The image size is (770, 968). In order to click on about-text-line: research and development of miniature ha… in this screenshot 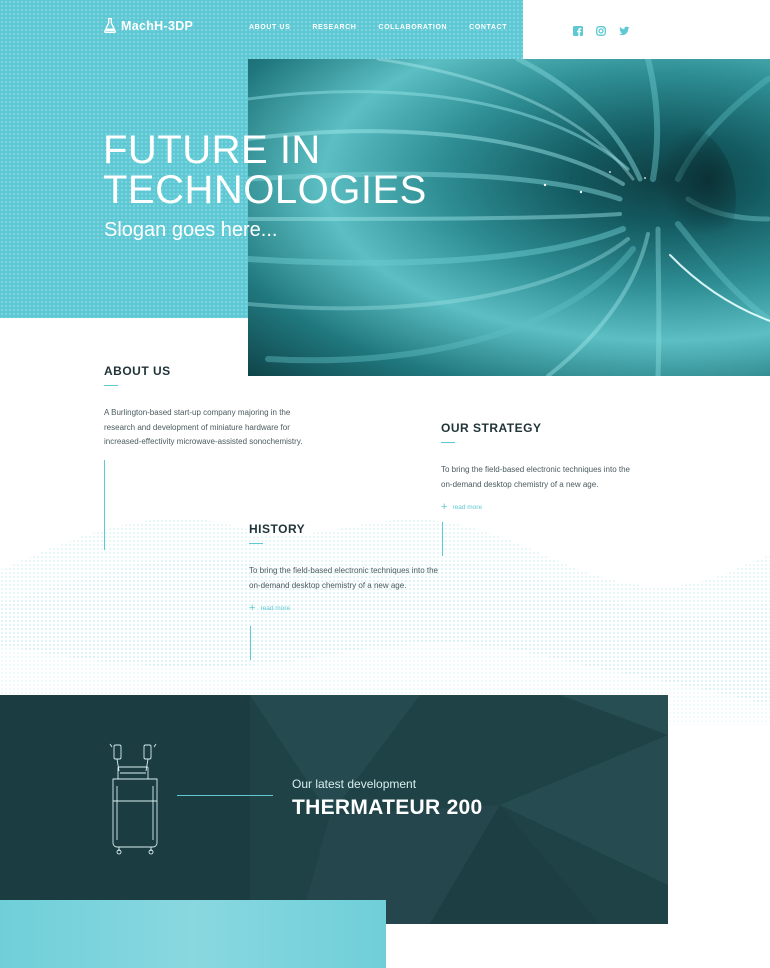, I will do `click(197, 427)`.